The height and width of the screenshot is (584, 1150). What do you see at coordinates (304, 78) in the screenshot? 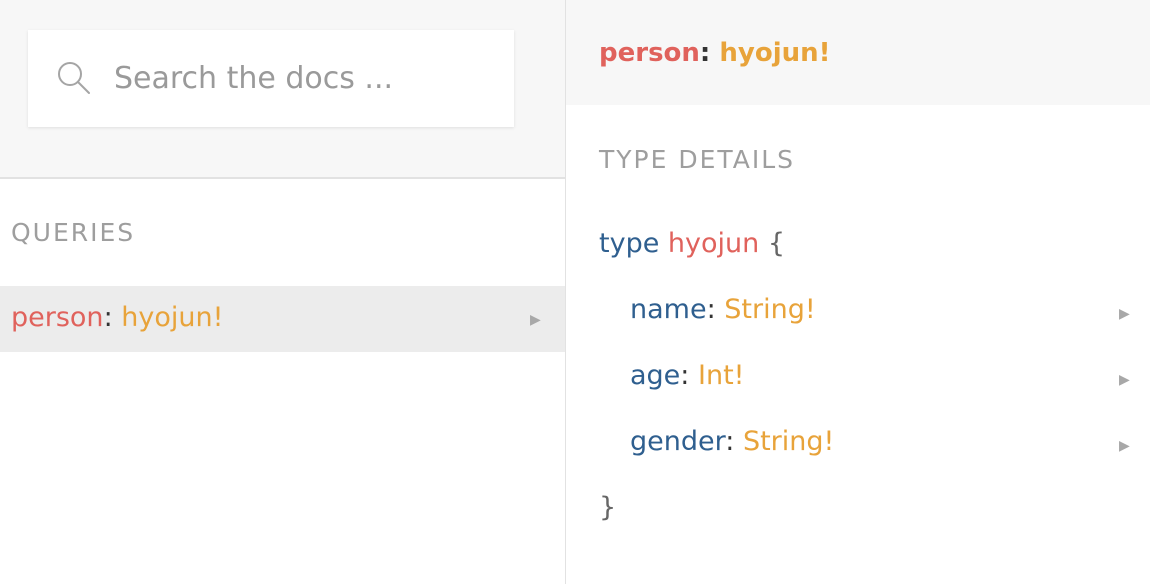
I see `search-input` at bounding box center [304, 78].